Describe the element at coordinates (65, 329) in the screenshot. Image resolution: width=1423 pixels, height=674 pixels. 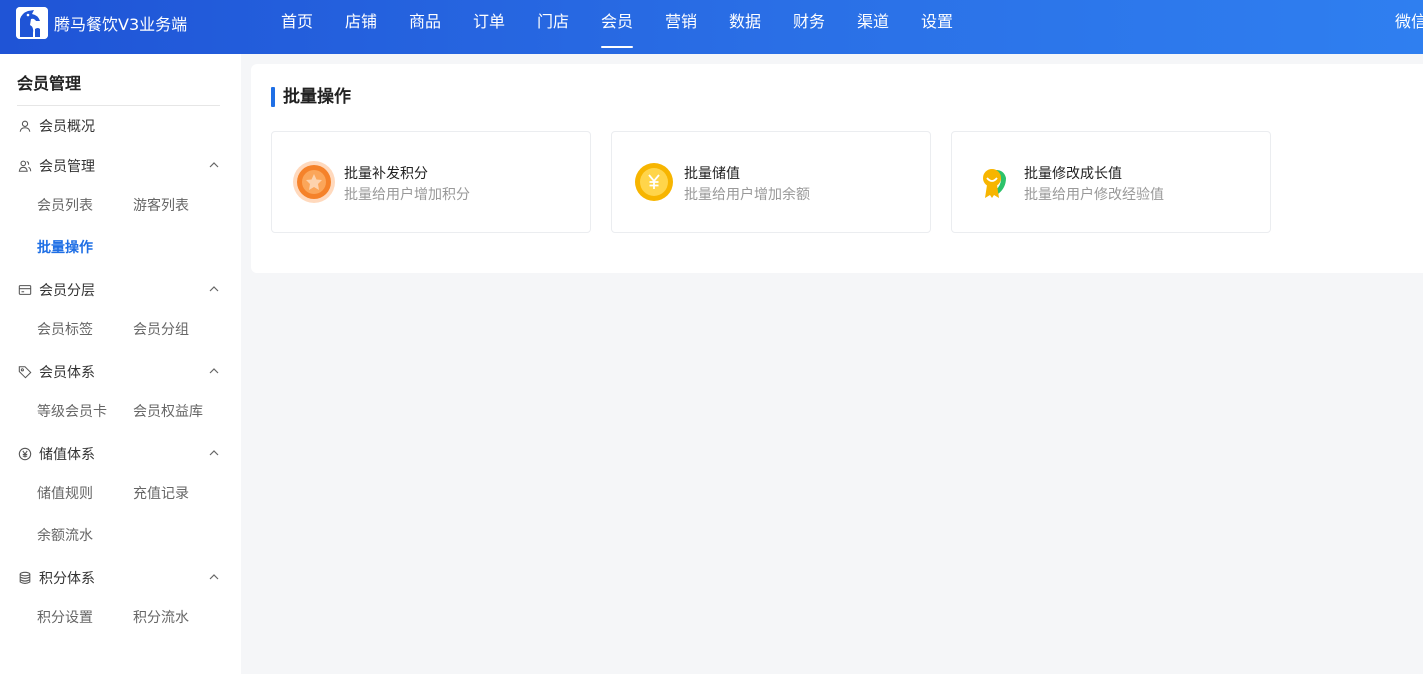
I see `sidebar-item-member-tags: 会员标签` at that location.